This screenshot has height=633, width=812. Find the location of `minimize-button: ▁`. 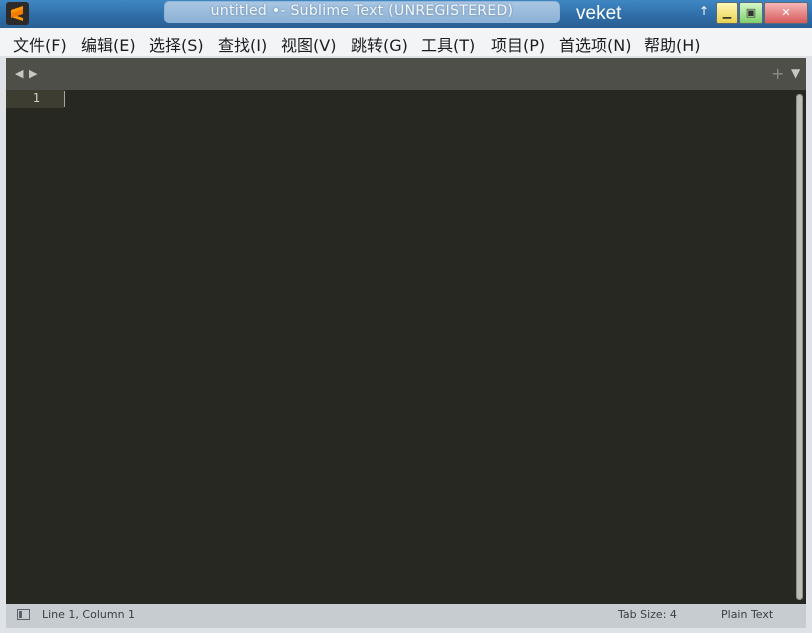

minimize-button: ▁ is located at coordinates (727, 13).